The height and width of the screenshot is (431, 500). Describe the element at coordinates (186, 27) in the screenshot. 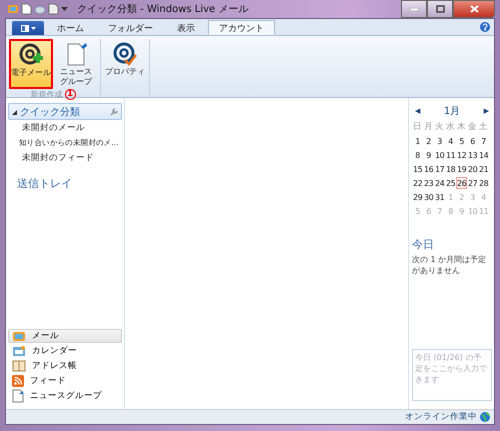

I see `ribbon-tab: 表示` at that location.